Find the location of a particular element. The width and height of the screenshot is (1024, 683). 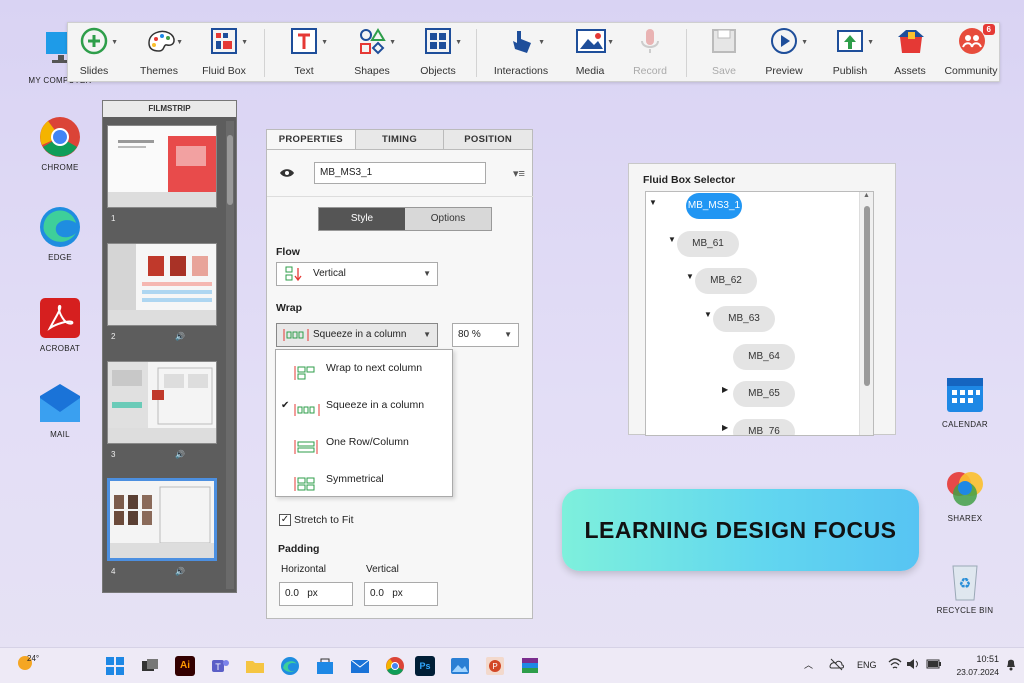

language-indicator: ENG is located at coordinates (867, 665).